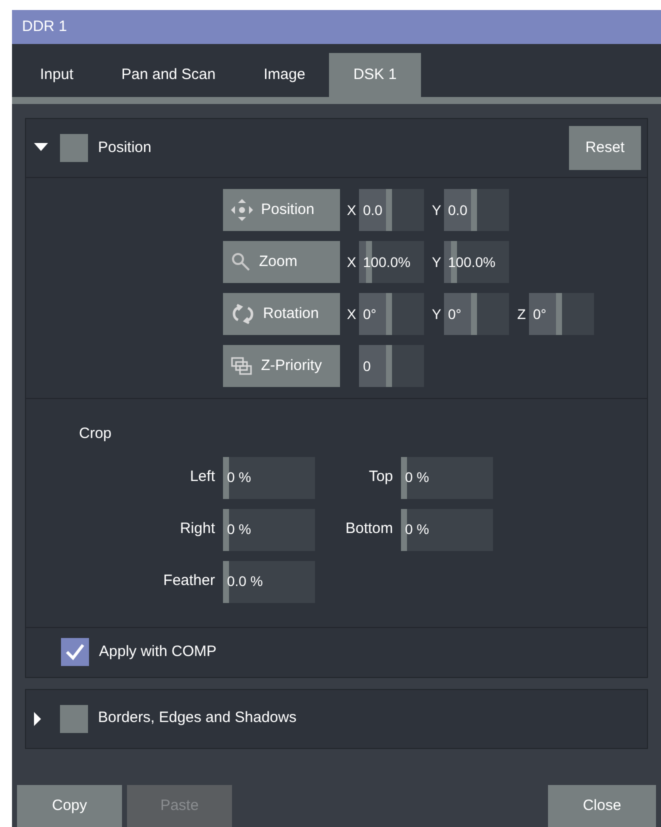  Describe the element at coordinates (366, 366) in the screenshot. I see `field-value: 0` at that location.